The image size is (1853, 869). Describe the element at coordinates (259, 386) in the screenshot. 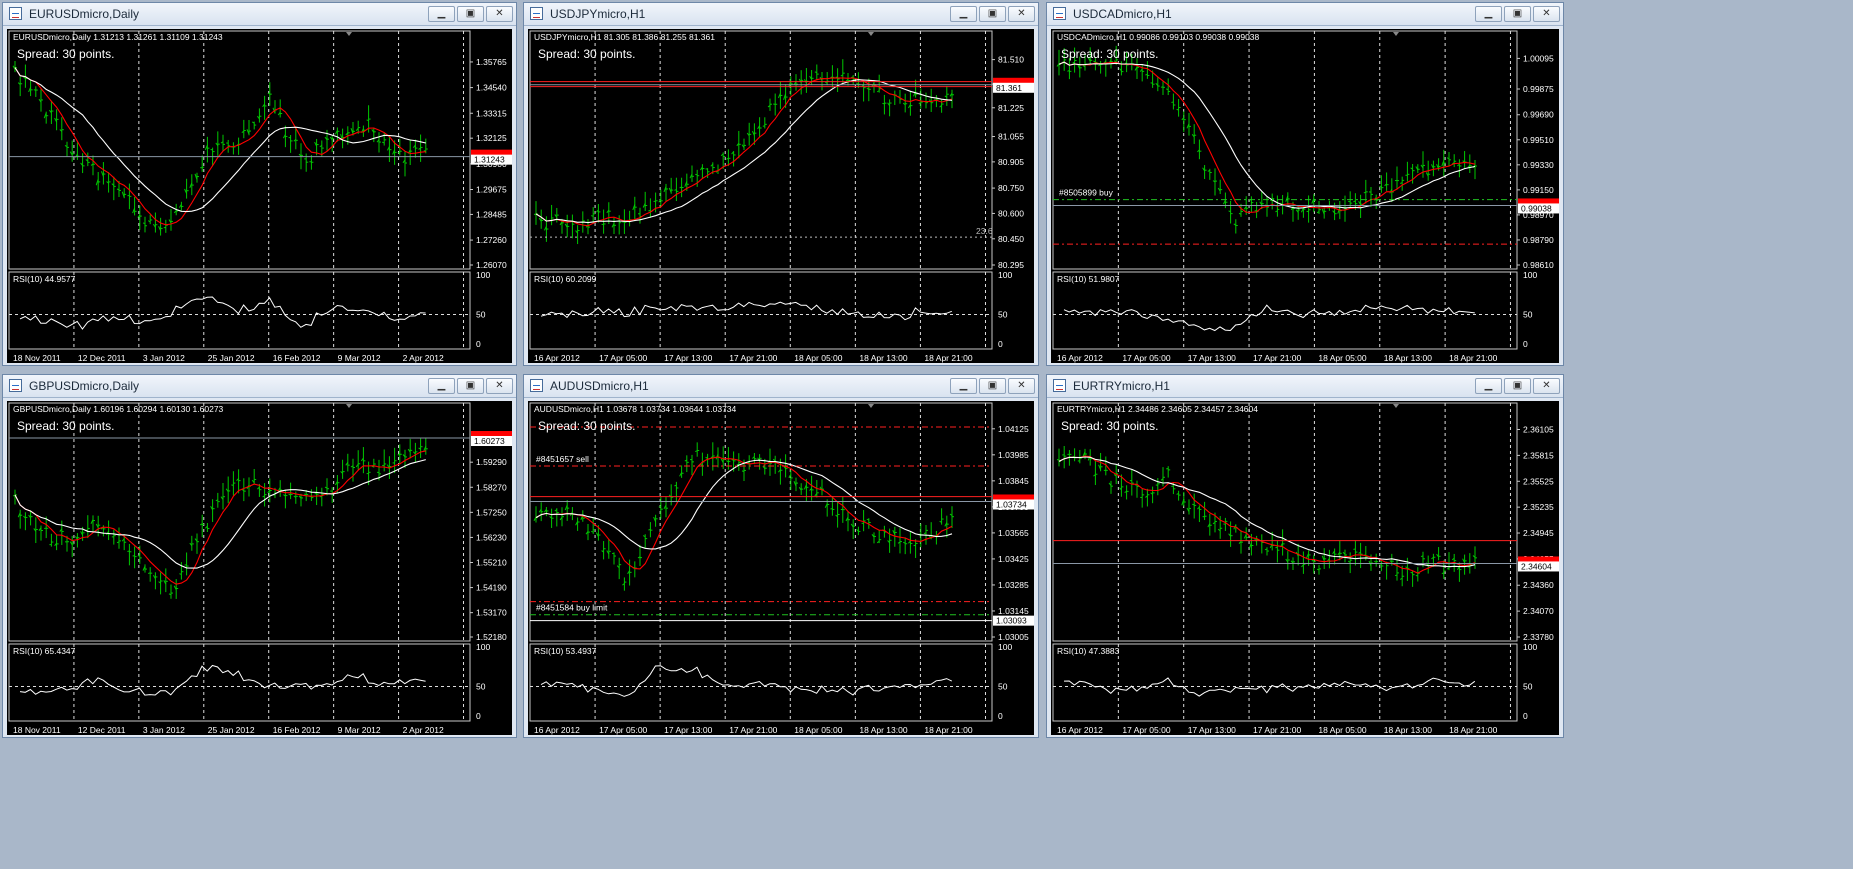

I see `window-titlebar: GBPUSDmicro,Daily ▁ ▣ ✕` at that location.